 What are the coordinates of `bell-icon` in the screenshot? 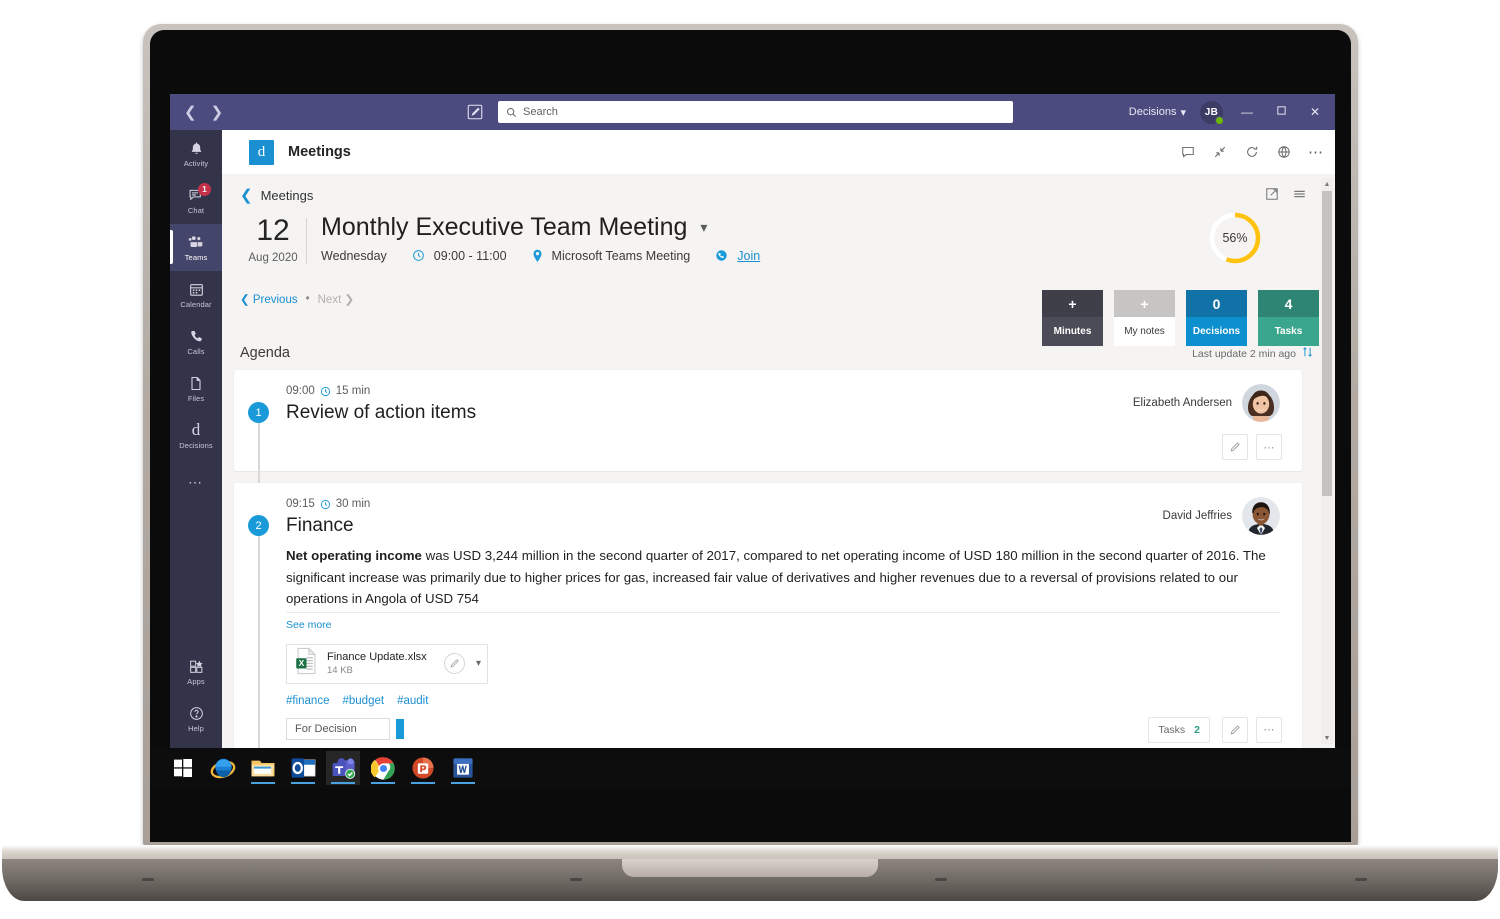 It's located at (196, 148).